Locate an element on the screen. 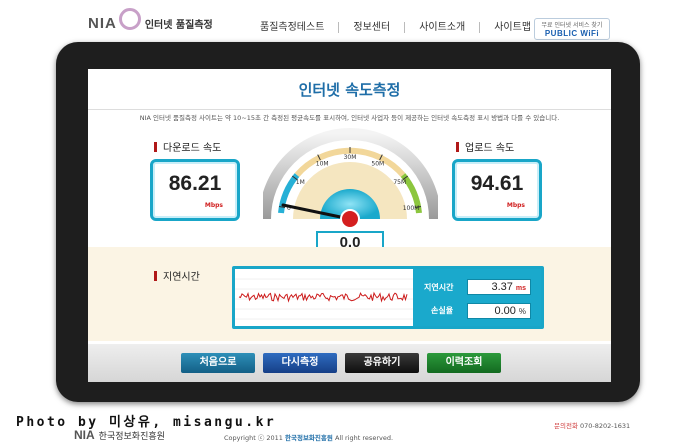 The image size is (700, 448). download-speed-box: 86.21 Mbps is located at coordinates (195, 190).